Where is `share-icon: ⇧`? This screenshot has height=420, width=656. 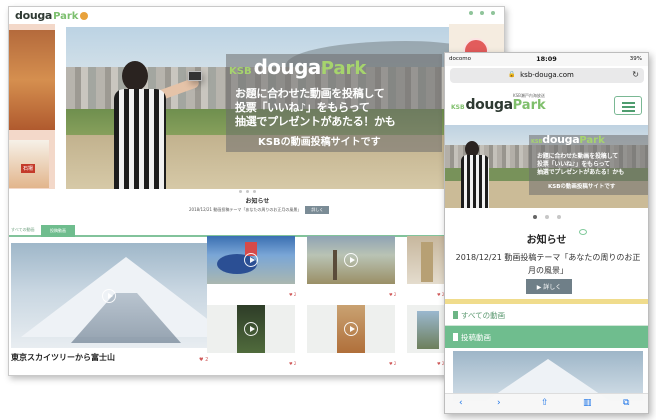
share-icon: ⇧ is located at coordinates (545, 403).